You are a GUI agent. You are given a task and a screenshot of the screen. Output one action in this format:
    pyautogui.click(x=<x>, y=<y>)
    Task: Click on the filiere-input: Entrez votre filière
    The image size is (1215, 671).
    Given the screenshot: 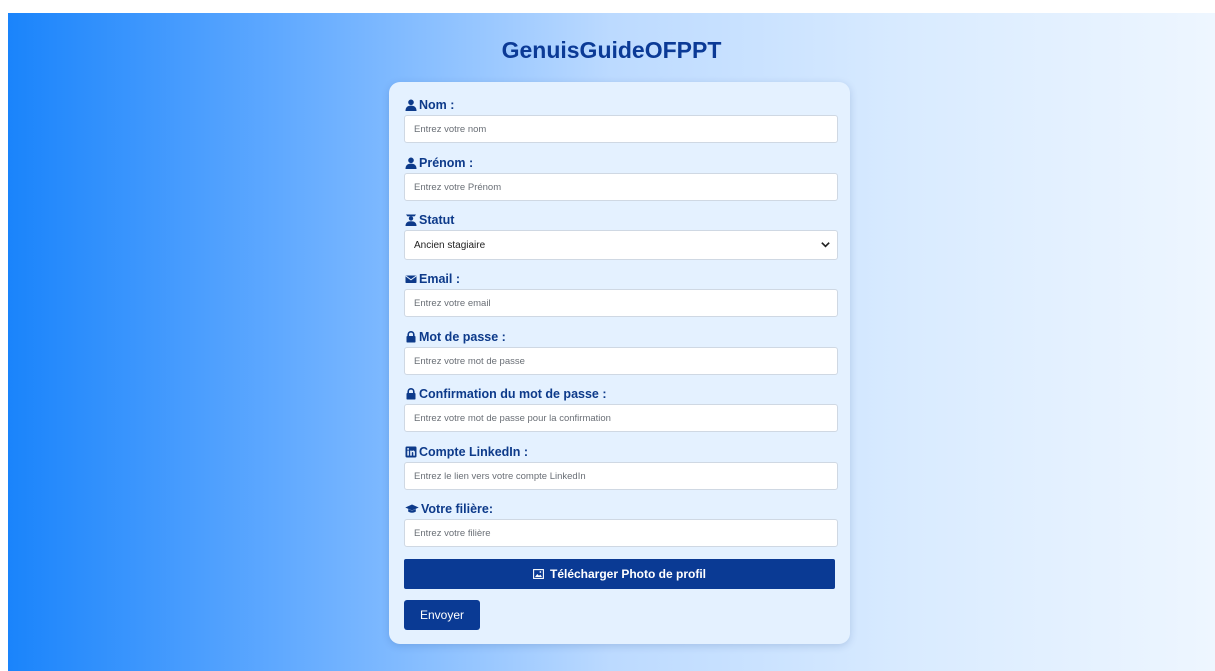 What is the action you would take?
    pyautogui.click(x=621, y=533)
    